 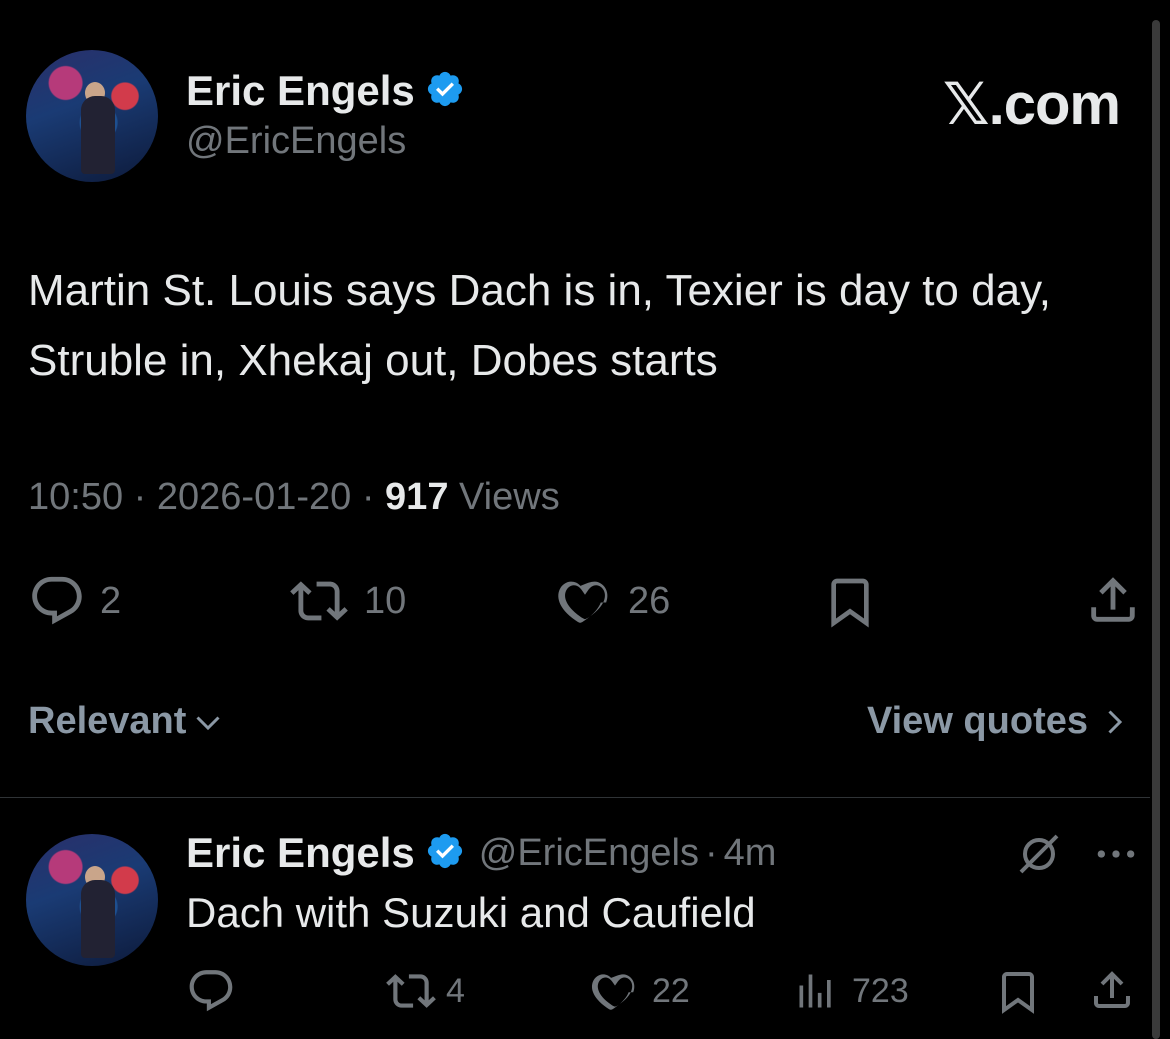 I want to click on more-icon, so click(x=1116, y=856).